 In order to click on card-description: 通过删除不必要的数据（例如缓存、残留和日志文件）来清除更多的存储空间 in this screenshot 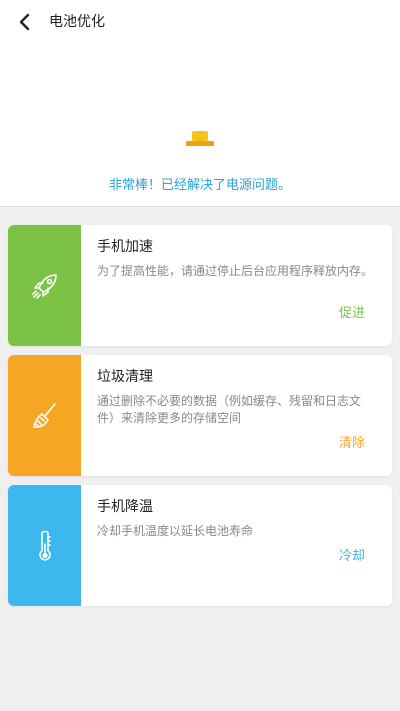, I will do `click(229, 409)`.